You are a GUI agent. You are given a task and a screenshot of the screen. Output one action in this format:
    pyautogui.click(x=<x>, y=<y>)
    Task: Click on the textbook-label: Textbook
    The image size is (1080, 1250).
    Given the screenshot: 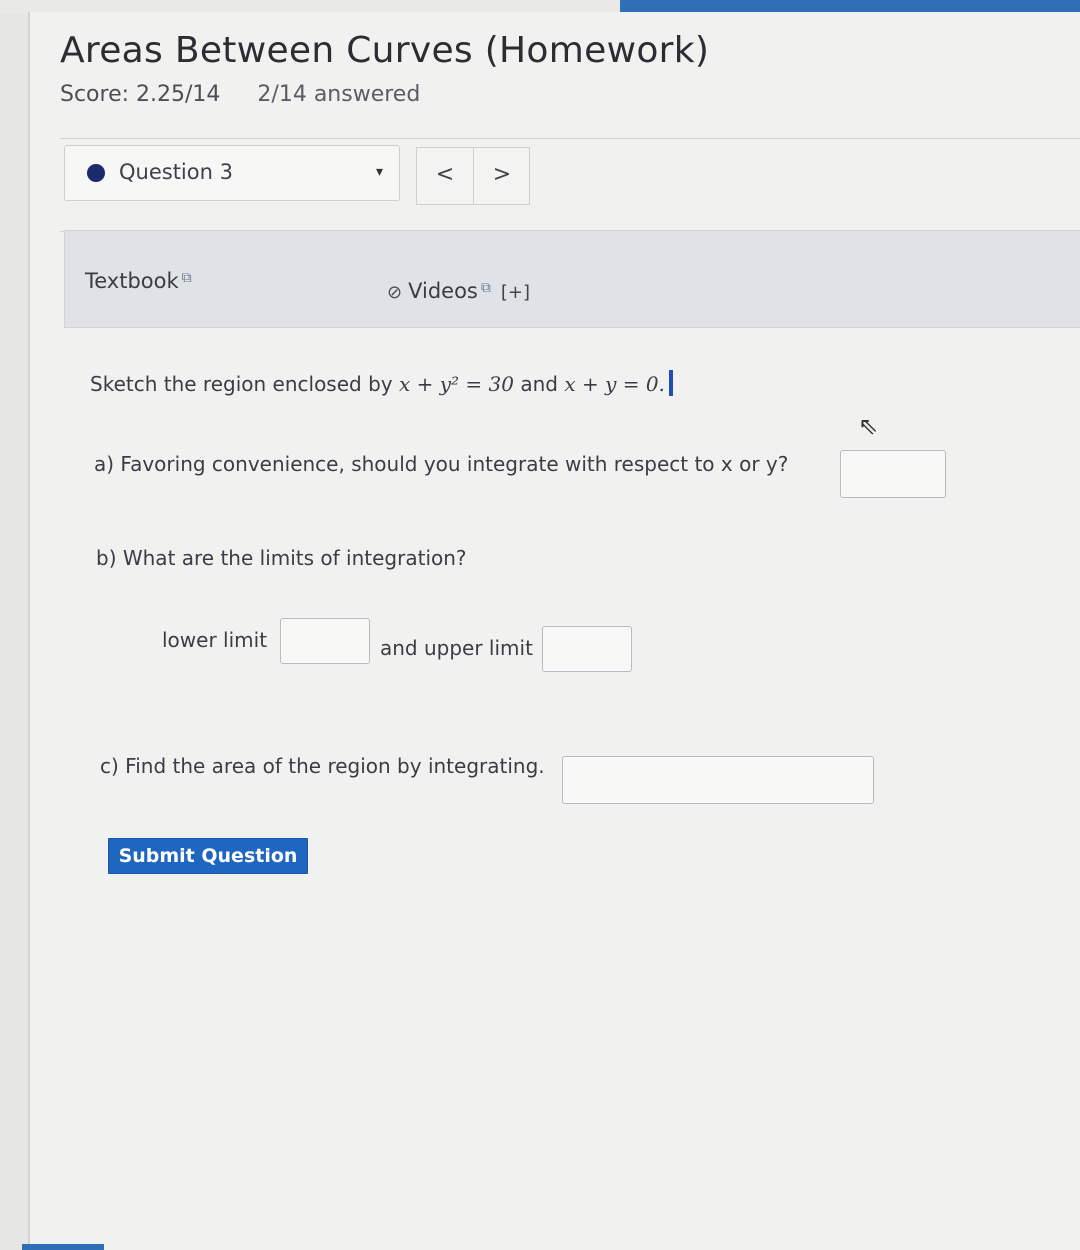 What is the action you would take?
    pyautogui.click(x=132, y=281)
    